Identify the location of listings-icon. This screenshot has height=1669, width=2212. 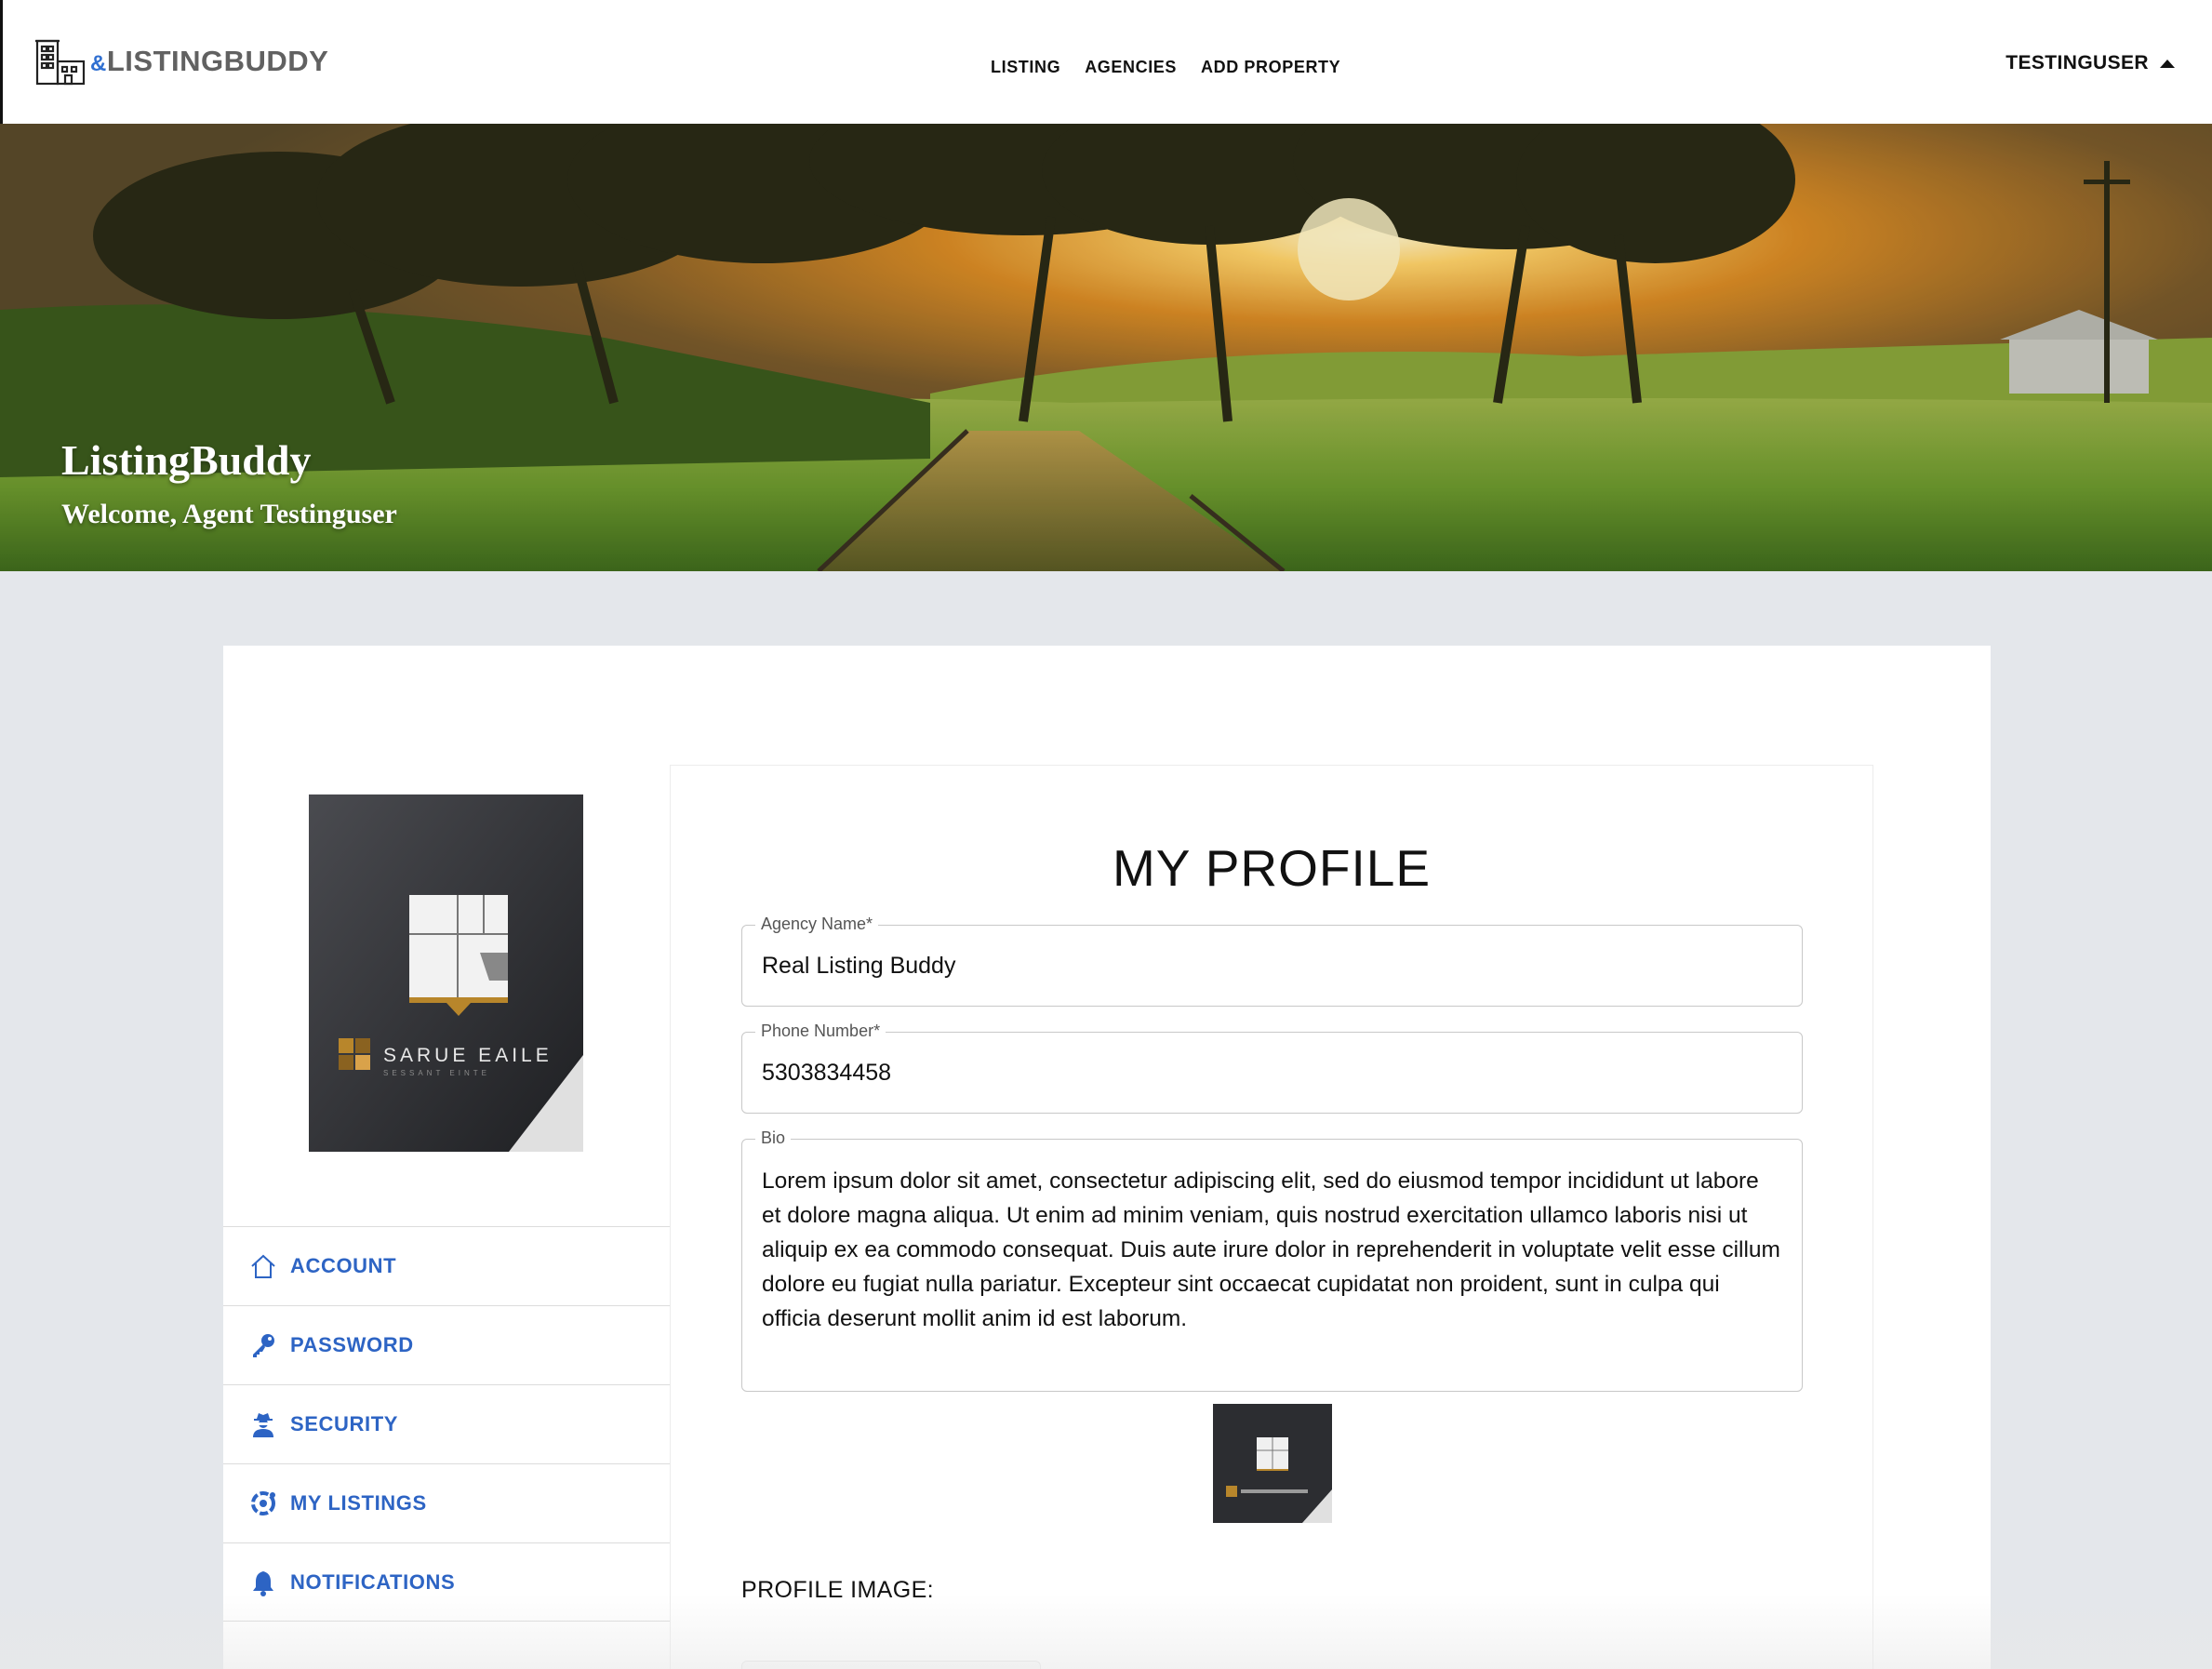
(263, 1503).